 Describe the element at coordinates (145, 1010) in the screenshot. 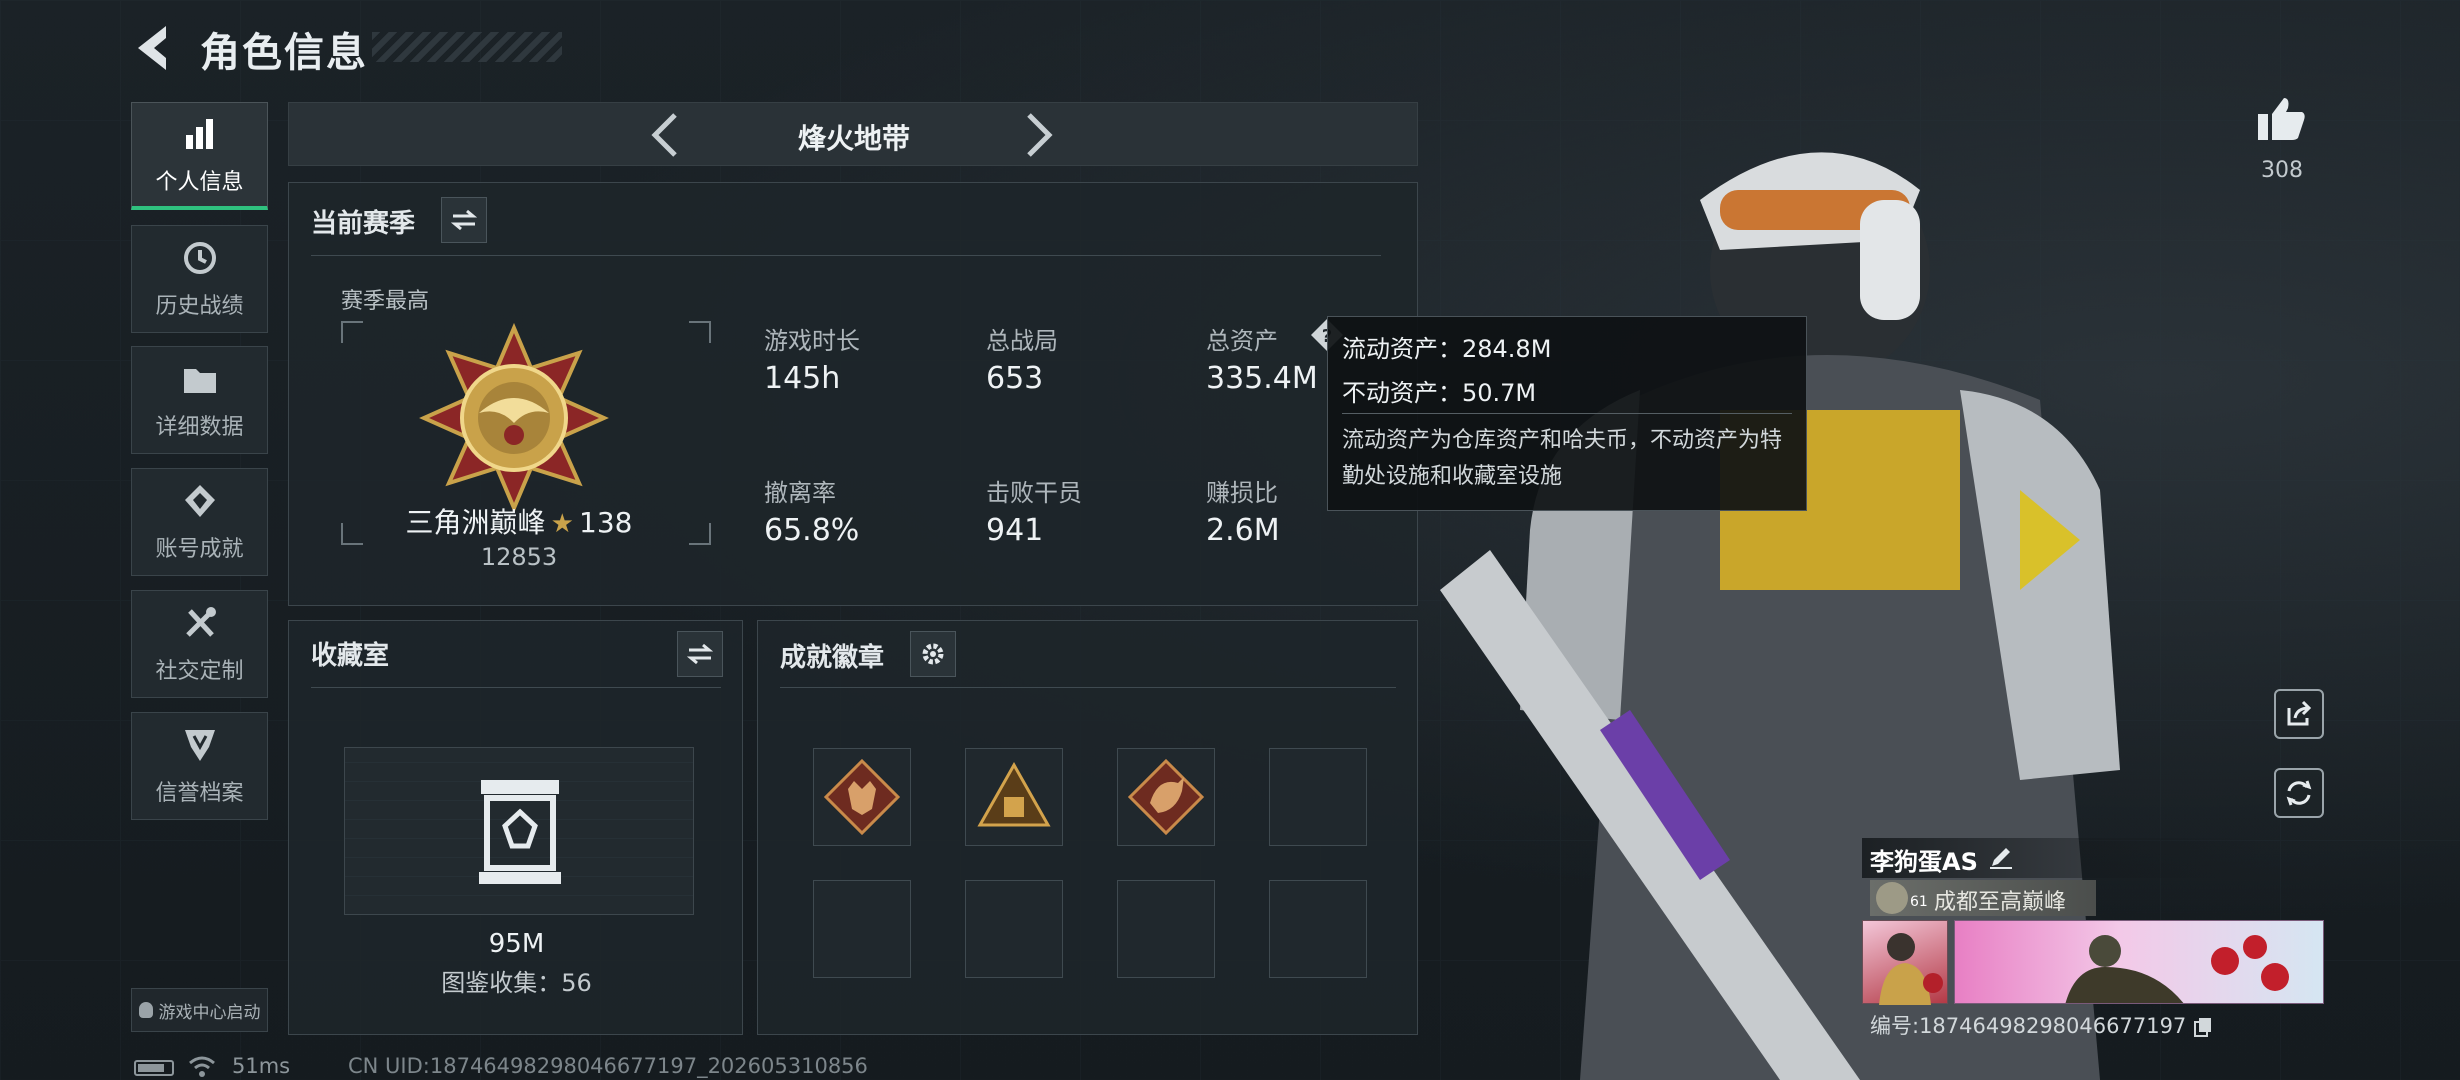

I see `qq-icon` at that location.